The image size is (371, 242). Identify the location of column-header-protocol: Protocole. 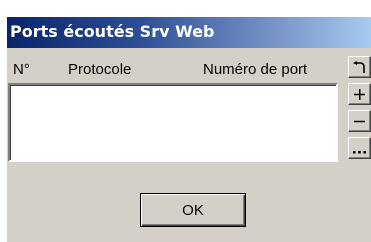
(99, 69).